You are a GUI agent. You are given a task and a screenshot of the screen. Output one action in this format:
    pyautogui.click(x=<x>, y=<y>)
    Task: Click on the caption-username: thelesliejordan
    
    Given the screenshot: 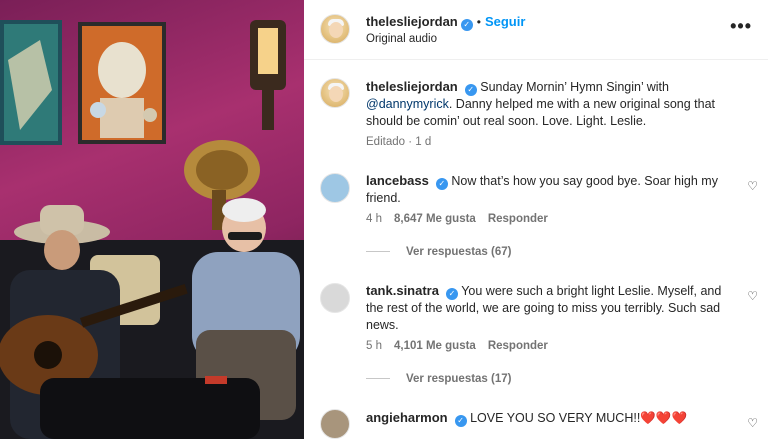 What is the action you would take?
    pyautogui.click(x=412, y=86)
    